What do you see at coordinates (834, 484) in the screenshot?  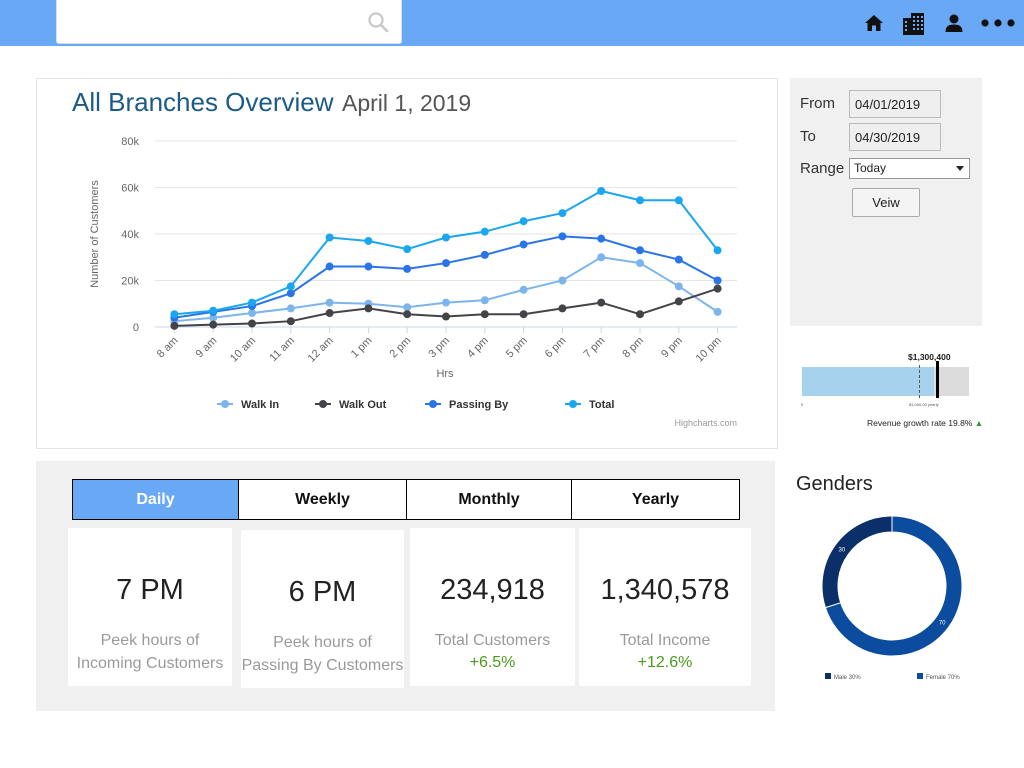 I see `genders-title: Genders` at bounding box center [834, 484].